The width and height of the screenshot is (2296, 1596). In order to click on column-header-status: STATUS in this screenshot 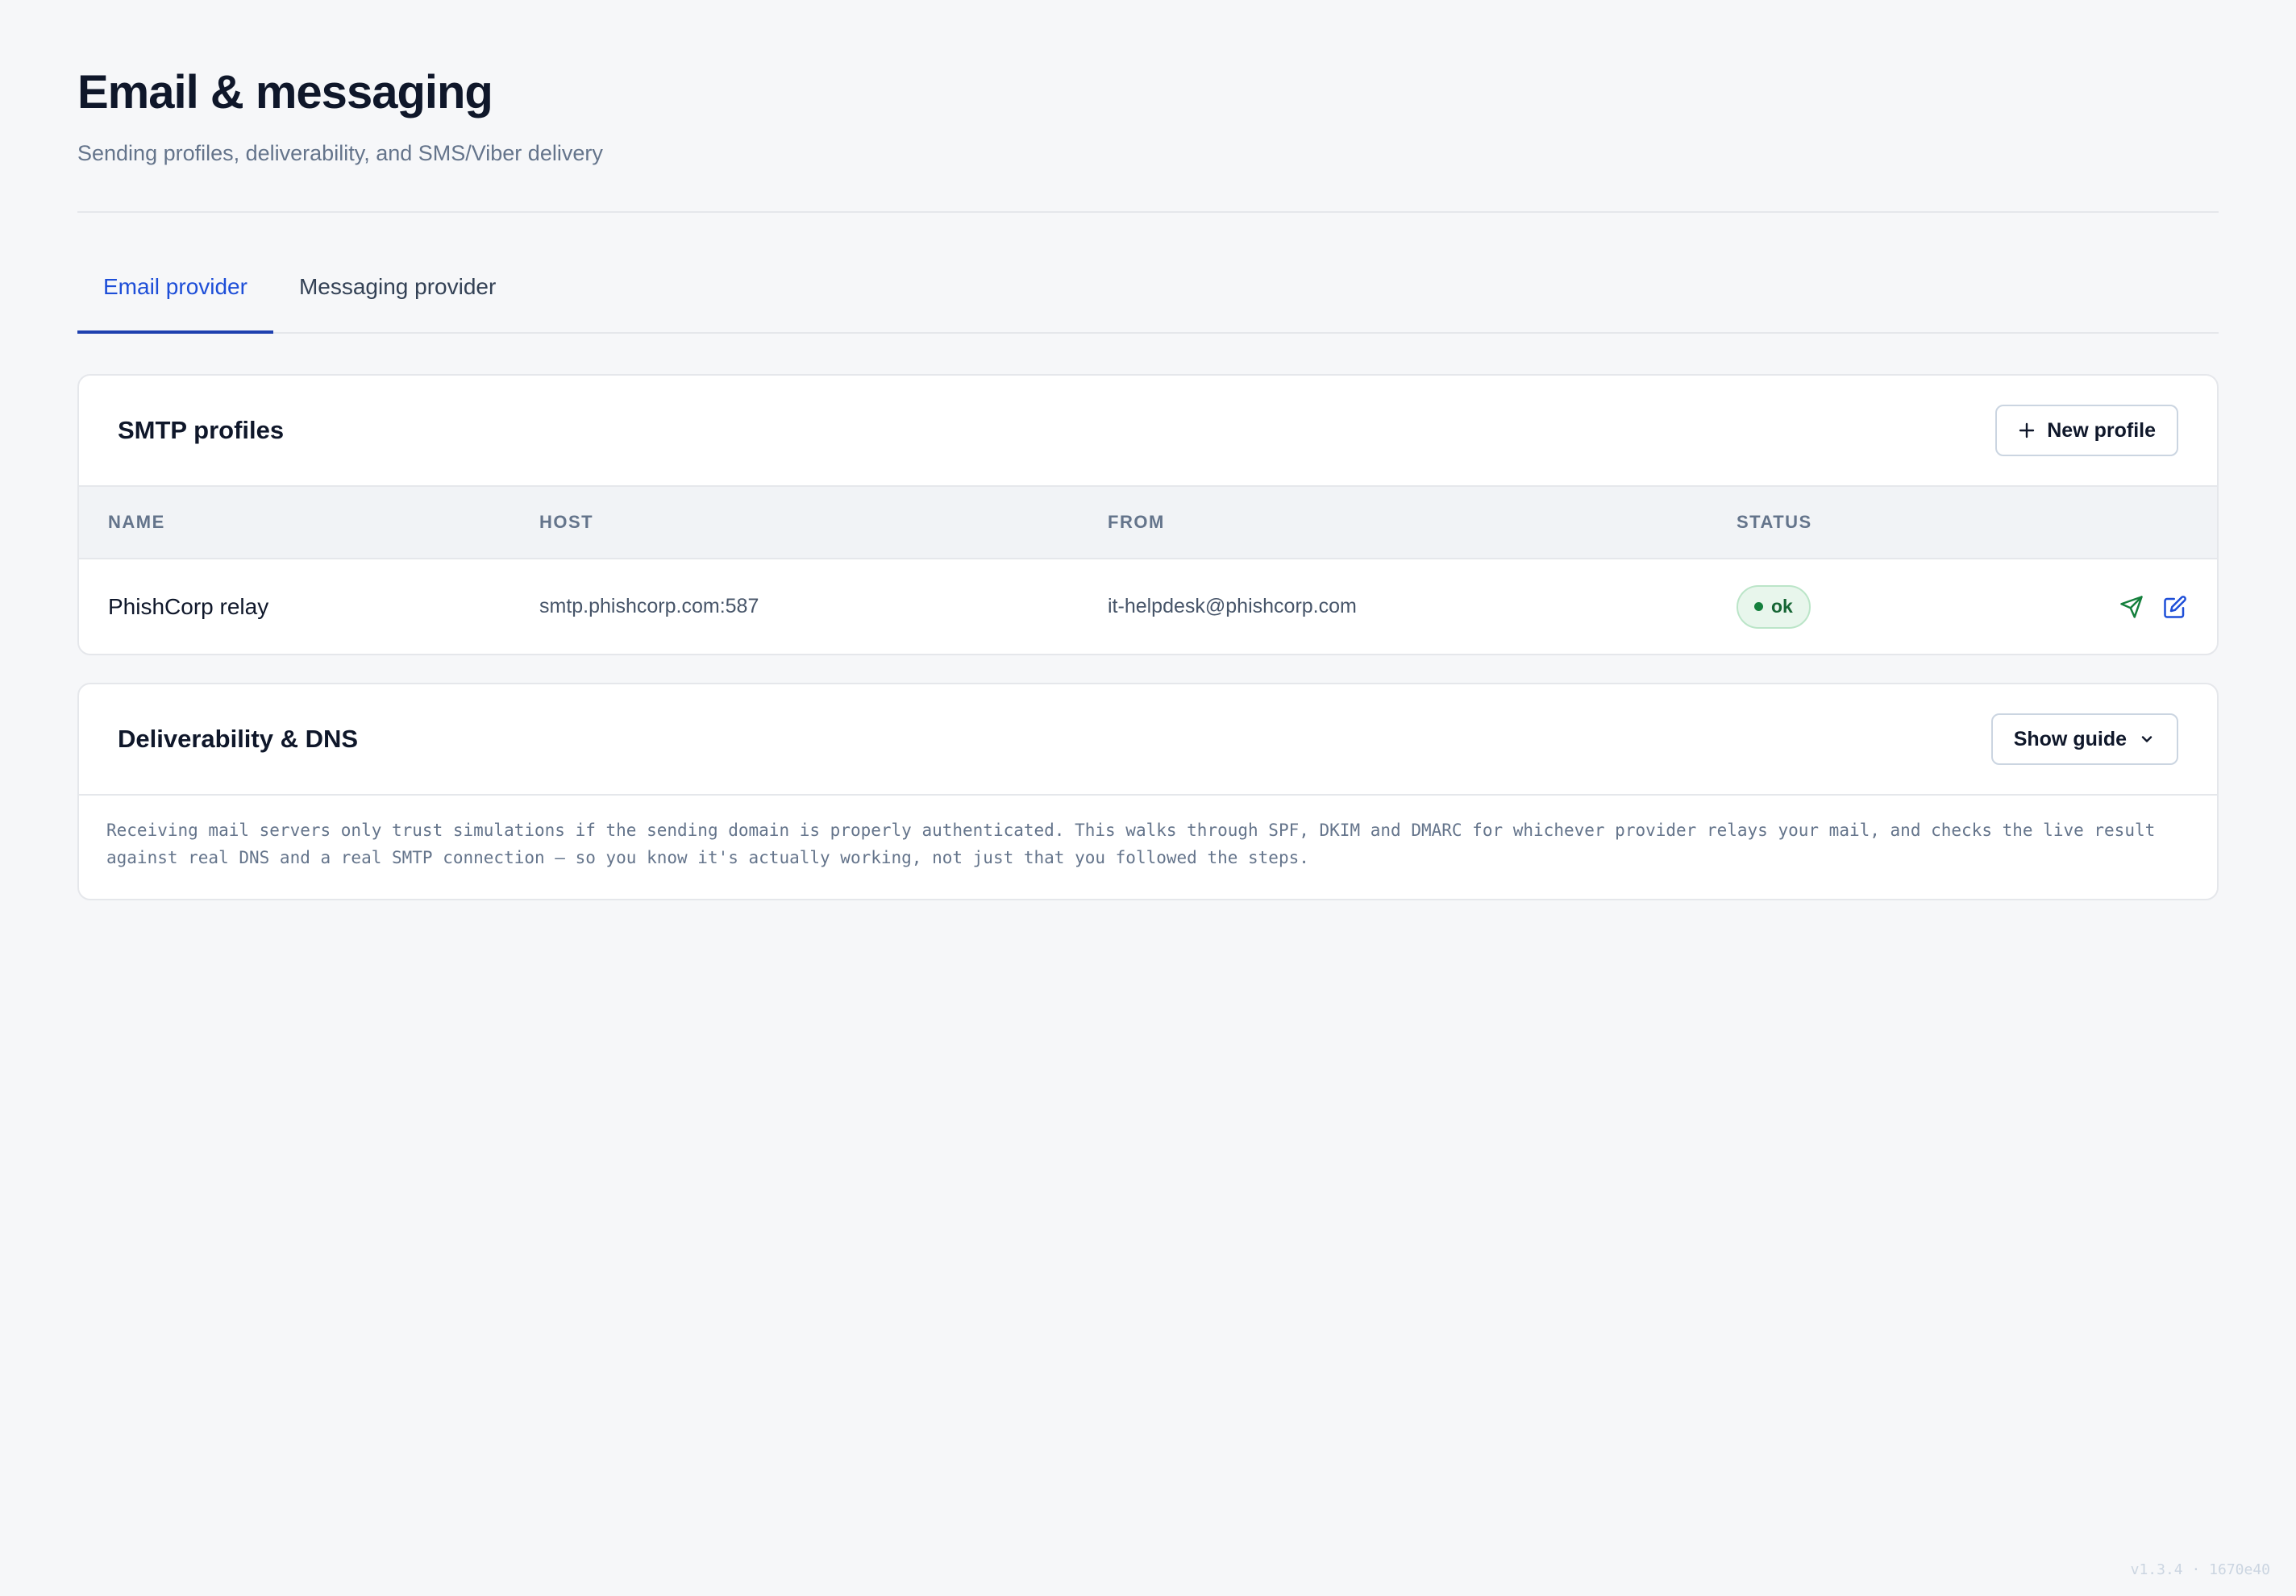, I will do `click(1774, 522)`.